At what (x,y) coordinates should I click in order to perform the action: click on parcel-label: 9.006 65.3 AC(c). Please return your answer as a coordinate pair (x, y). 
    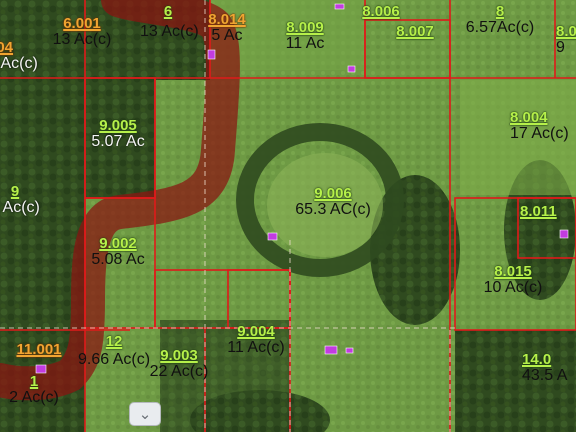
    Looking at the image, I should click on (333, 202).